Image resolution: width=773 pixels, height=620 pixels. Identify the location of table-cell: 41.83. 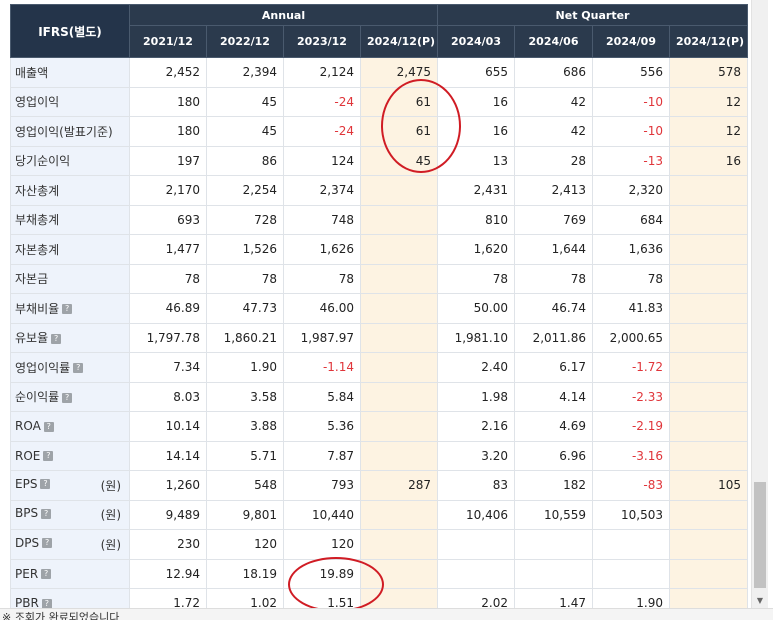
(631, 308).